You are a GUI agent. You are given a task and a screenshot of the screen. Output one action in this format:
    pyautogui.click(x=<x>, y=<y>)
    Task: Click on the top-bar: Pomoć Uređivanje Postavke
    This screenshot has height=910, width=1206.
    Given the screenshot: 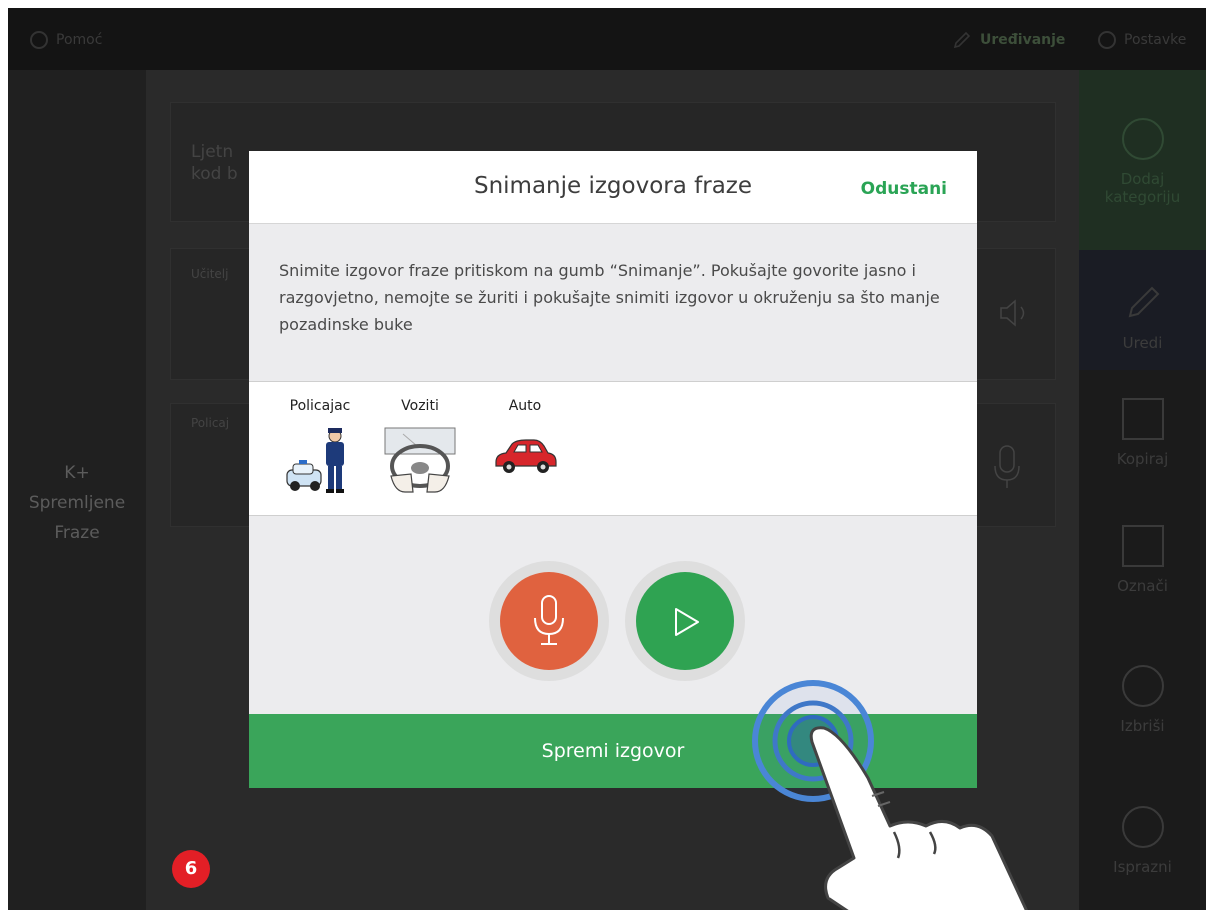 What is the action you would take?
    pyautogui.click(x=607, y=39)
    